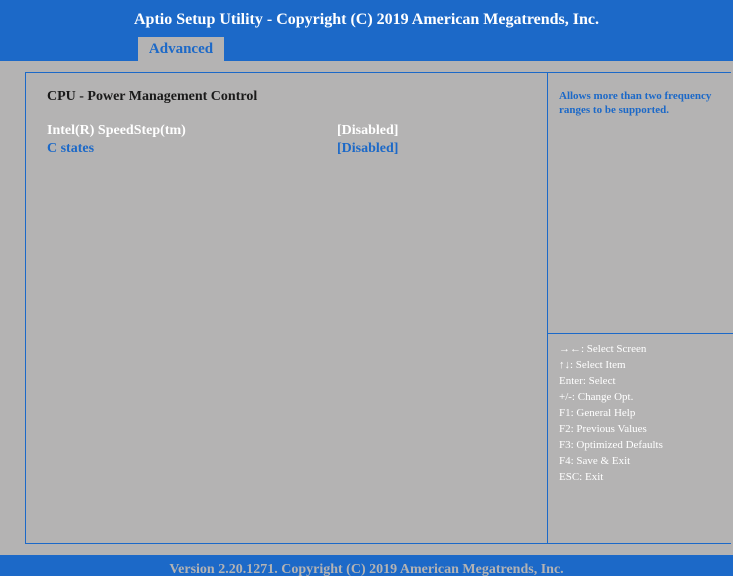 This screenshot has width=733, height=576. What do you see at coordinates (611, 445) in the screenshot?
I see `key-hint: F3: Optimized Defaults` at bounding box center [611, 445].